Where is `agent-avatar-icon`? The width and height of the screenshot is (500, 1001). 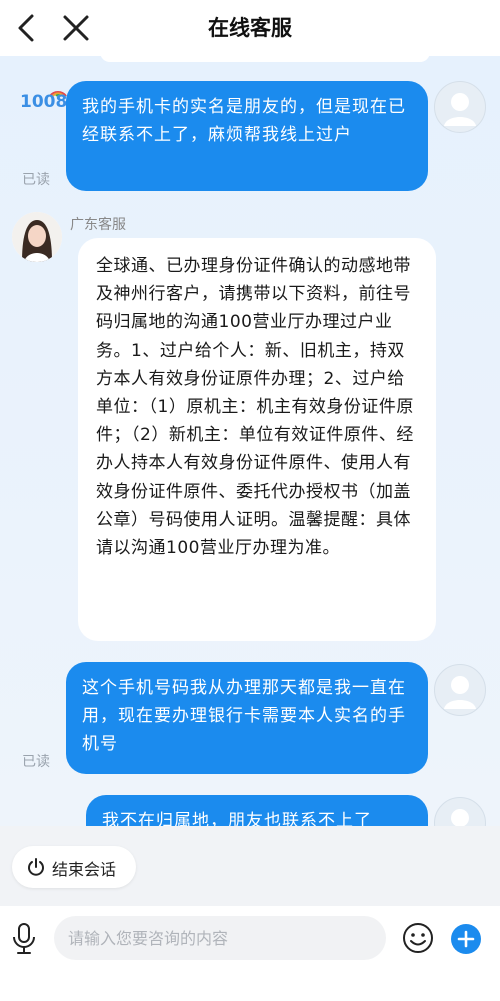 agent-avatar-icon is located at coordinates (37, 237).